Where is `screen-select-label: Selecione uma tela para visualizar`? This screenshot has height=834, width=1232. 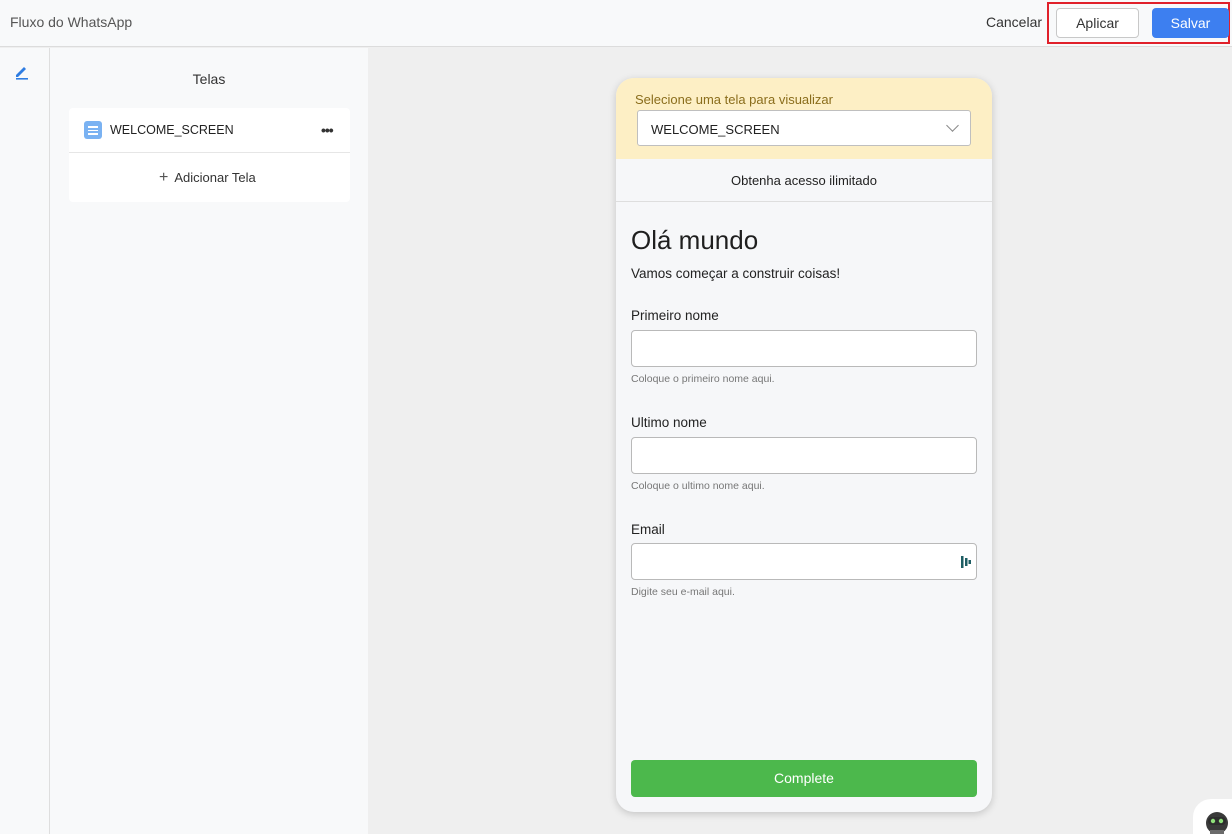
screen-select-label: Selecione uma tela para visualizar is located at coordinates (734, 99).